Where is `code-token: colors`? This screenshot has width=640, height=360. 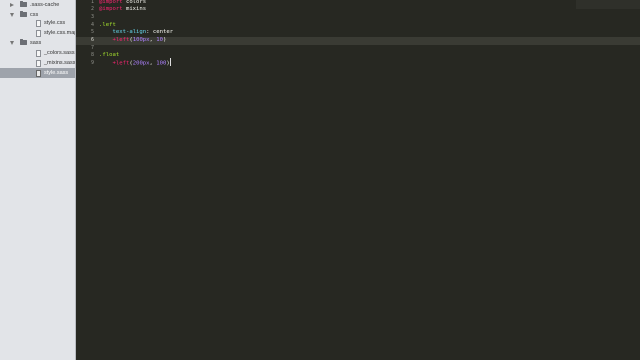
code-token: colors is located at coordinates (134, 2).